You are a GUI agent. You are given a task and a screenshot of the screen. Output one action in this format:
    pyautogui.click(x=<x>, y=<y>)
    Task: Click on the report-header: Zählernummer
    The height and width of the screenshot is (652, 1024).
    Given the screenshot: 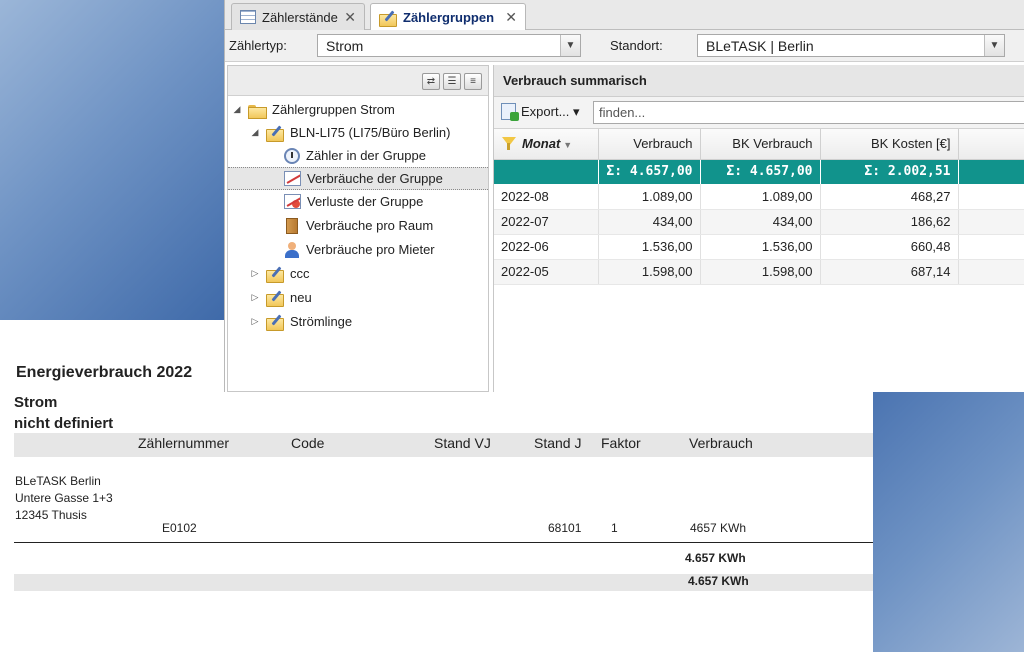 What is the action you would take?
    pyautogui.click(x=184, y=443)
    